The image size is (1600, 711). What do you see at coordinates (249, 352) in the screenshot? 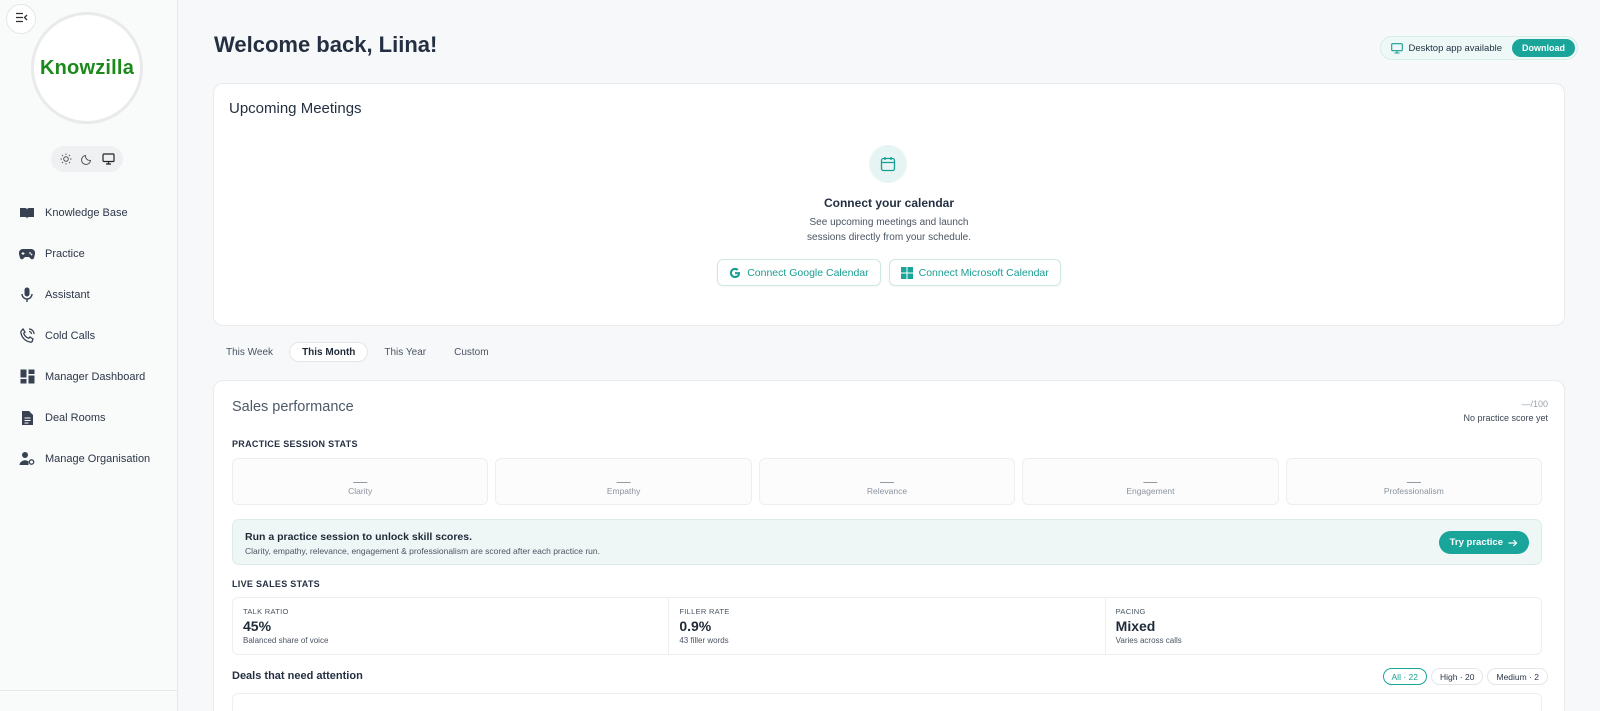
I see `tab-this-week: This Week` at bounding box center [249, 352].